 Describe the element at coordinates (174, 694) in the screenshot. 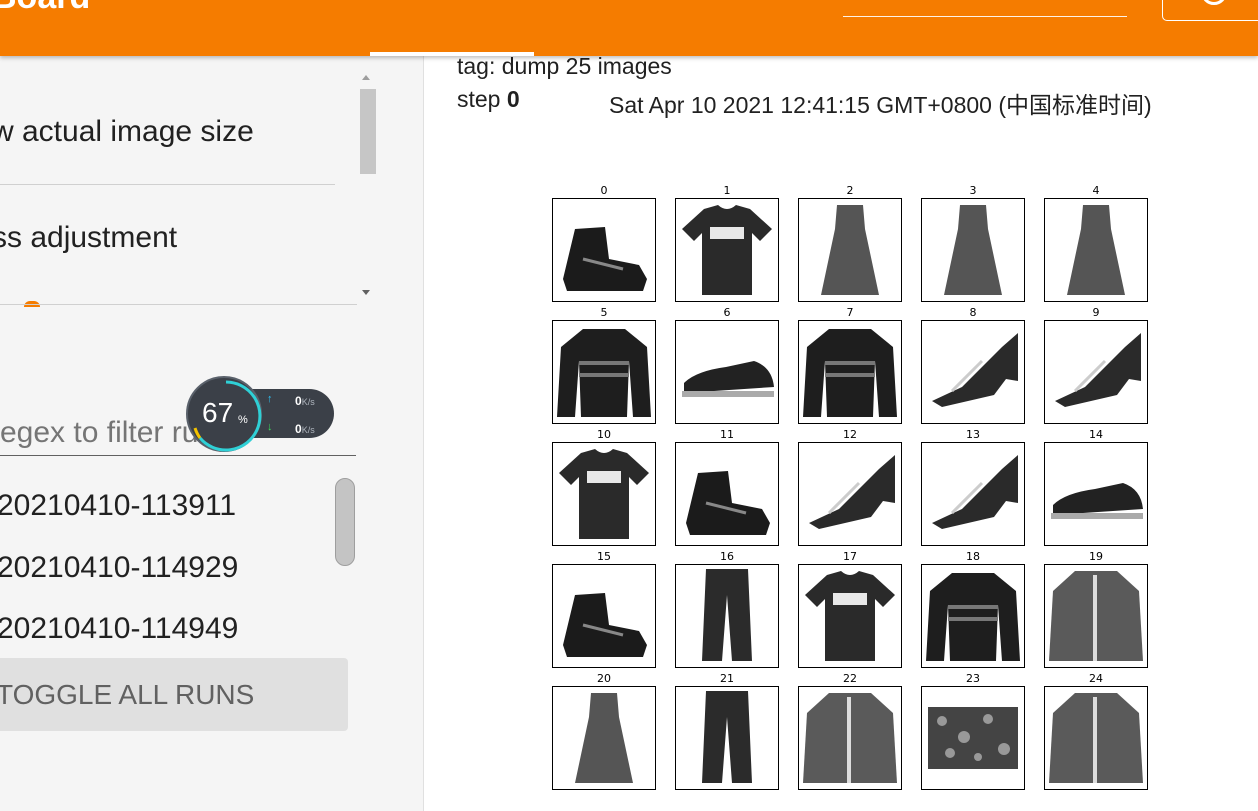

I see `toggle-all-runs-button: TOGGLE ALL RUNS` at that location.